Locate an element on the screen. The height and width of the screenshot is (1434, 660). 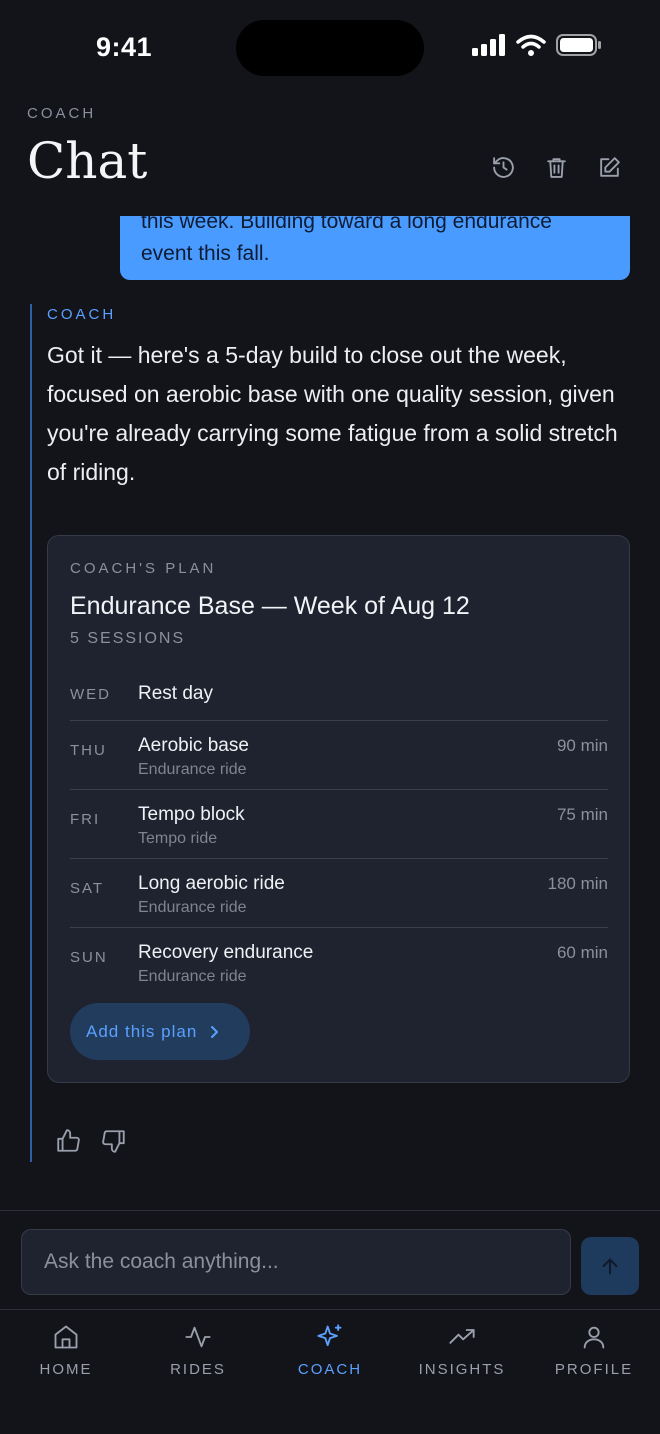
tab-label: COACH is located at coordinates (330, 1369).